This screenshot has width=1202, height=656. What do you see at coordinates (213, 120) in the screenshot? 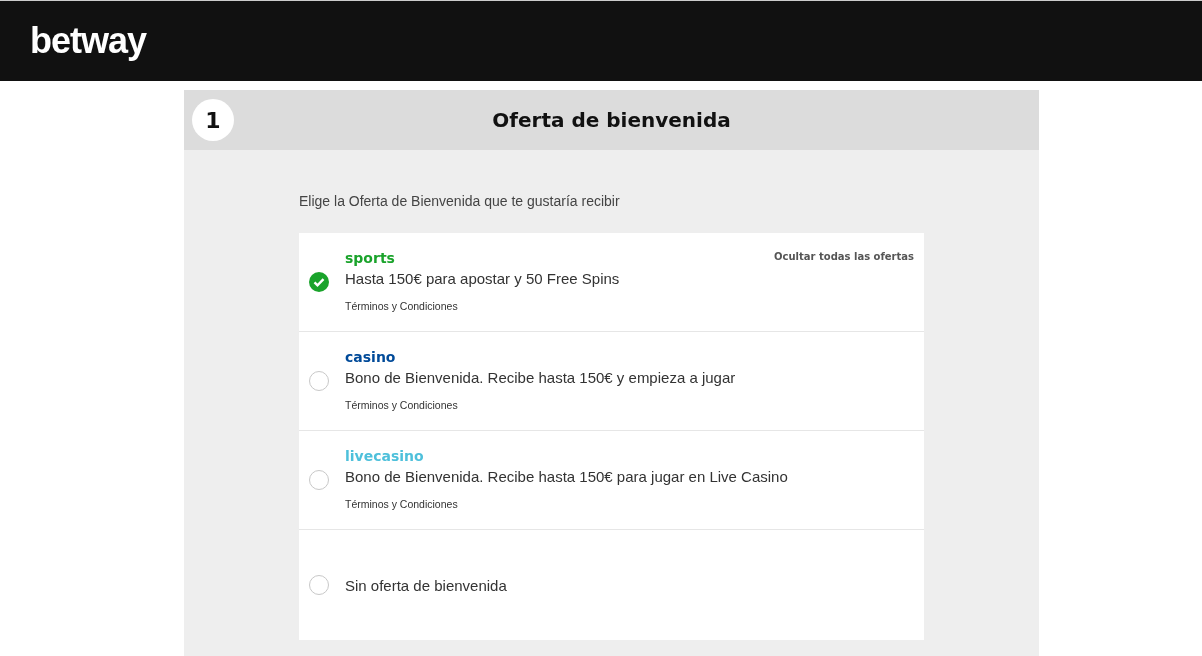
I see `step-number: 1` at bounding box center [213, 120].